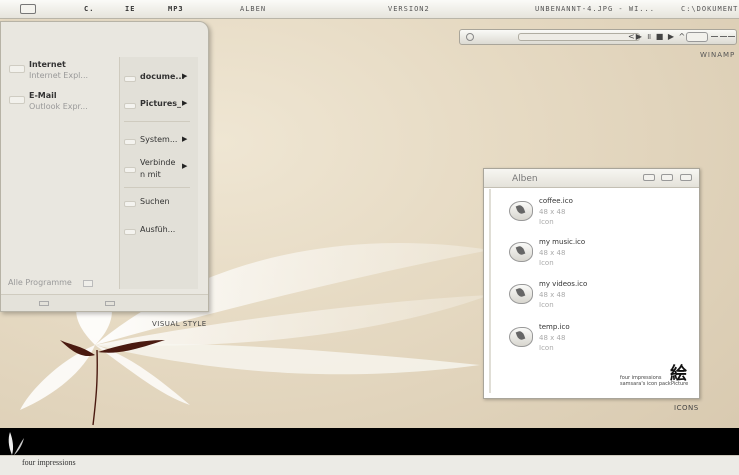 Image resolution: width=739 pixels, height=475 pixels. What do you see at coordinates (554, 327) in the screenshot?
I see `file-name: temp.ico` at bounding box center [554, 327].